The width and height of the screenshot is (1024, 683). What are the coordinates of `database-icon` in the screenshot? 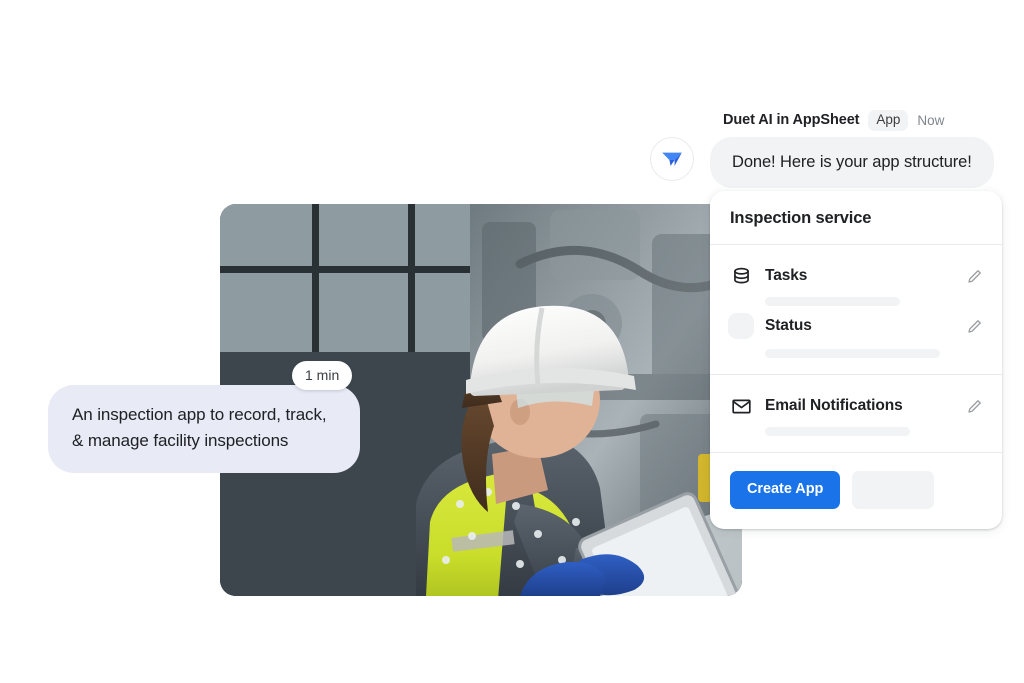 It's located at (741, 276).